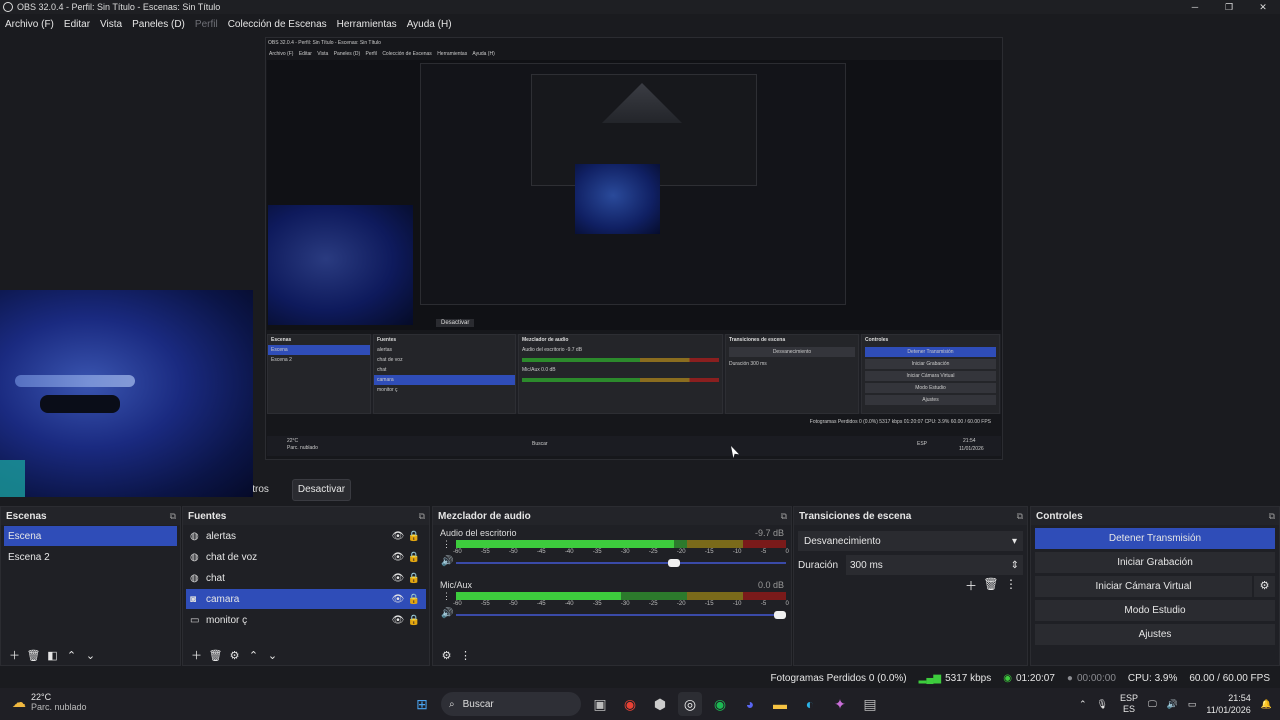 This screenshot has width=1280, height=720. I want to click on menu-archivo: Archivo (F), so click(29, 24).